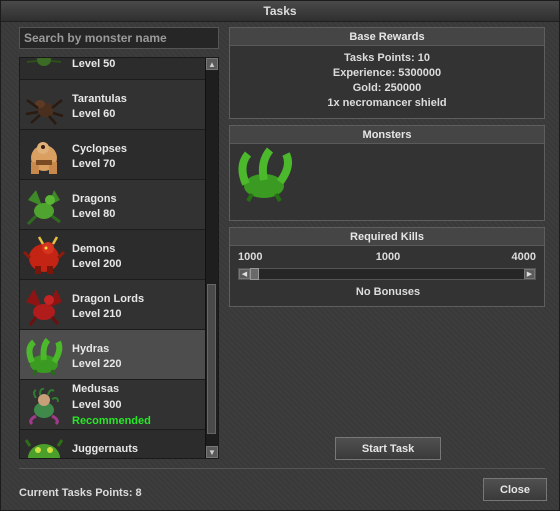  Describe the element at coordinates (387, 37) in the screenshot. I see `base-rewards-title: Base Rewards` at that location.